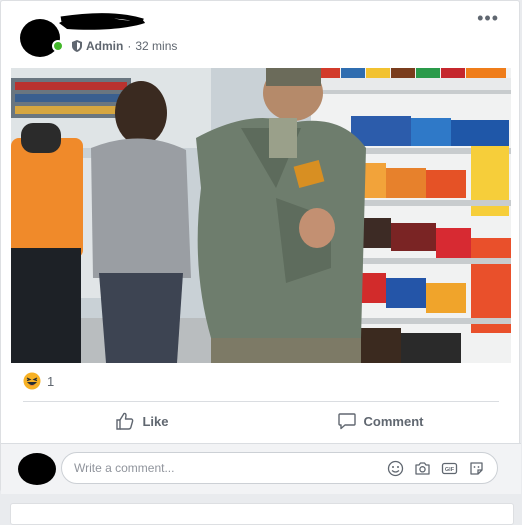 Image resolution: width=522 pixels, height=525 pixels. Describe the element at coordinates (50, 381) in the screenshot. I see `reaction-count: 1` at that location.